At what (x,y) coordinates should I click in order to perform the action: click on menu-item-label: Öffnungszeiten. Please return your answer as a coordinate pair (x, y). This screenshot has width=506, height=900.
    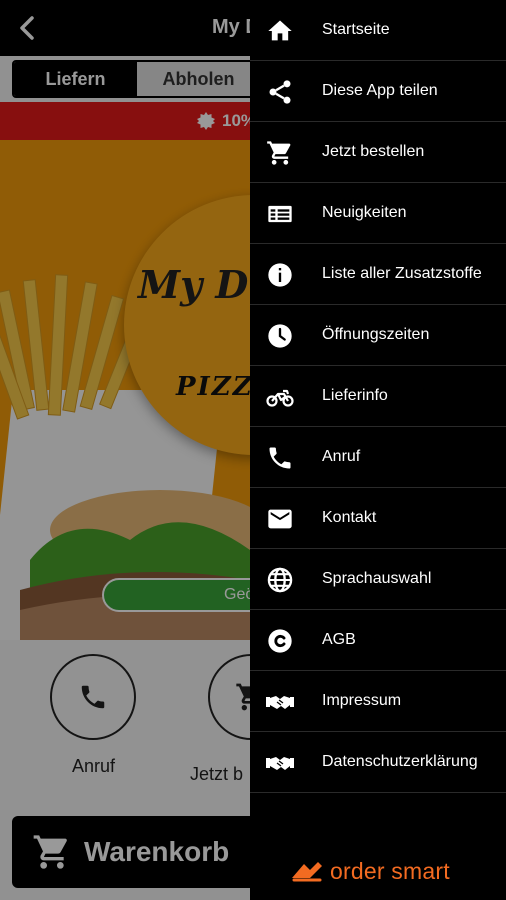
    Looking at the image, I should click on (376, 334).